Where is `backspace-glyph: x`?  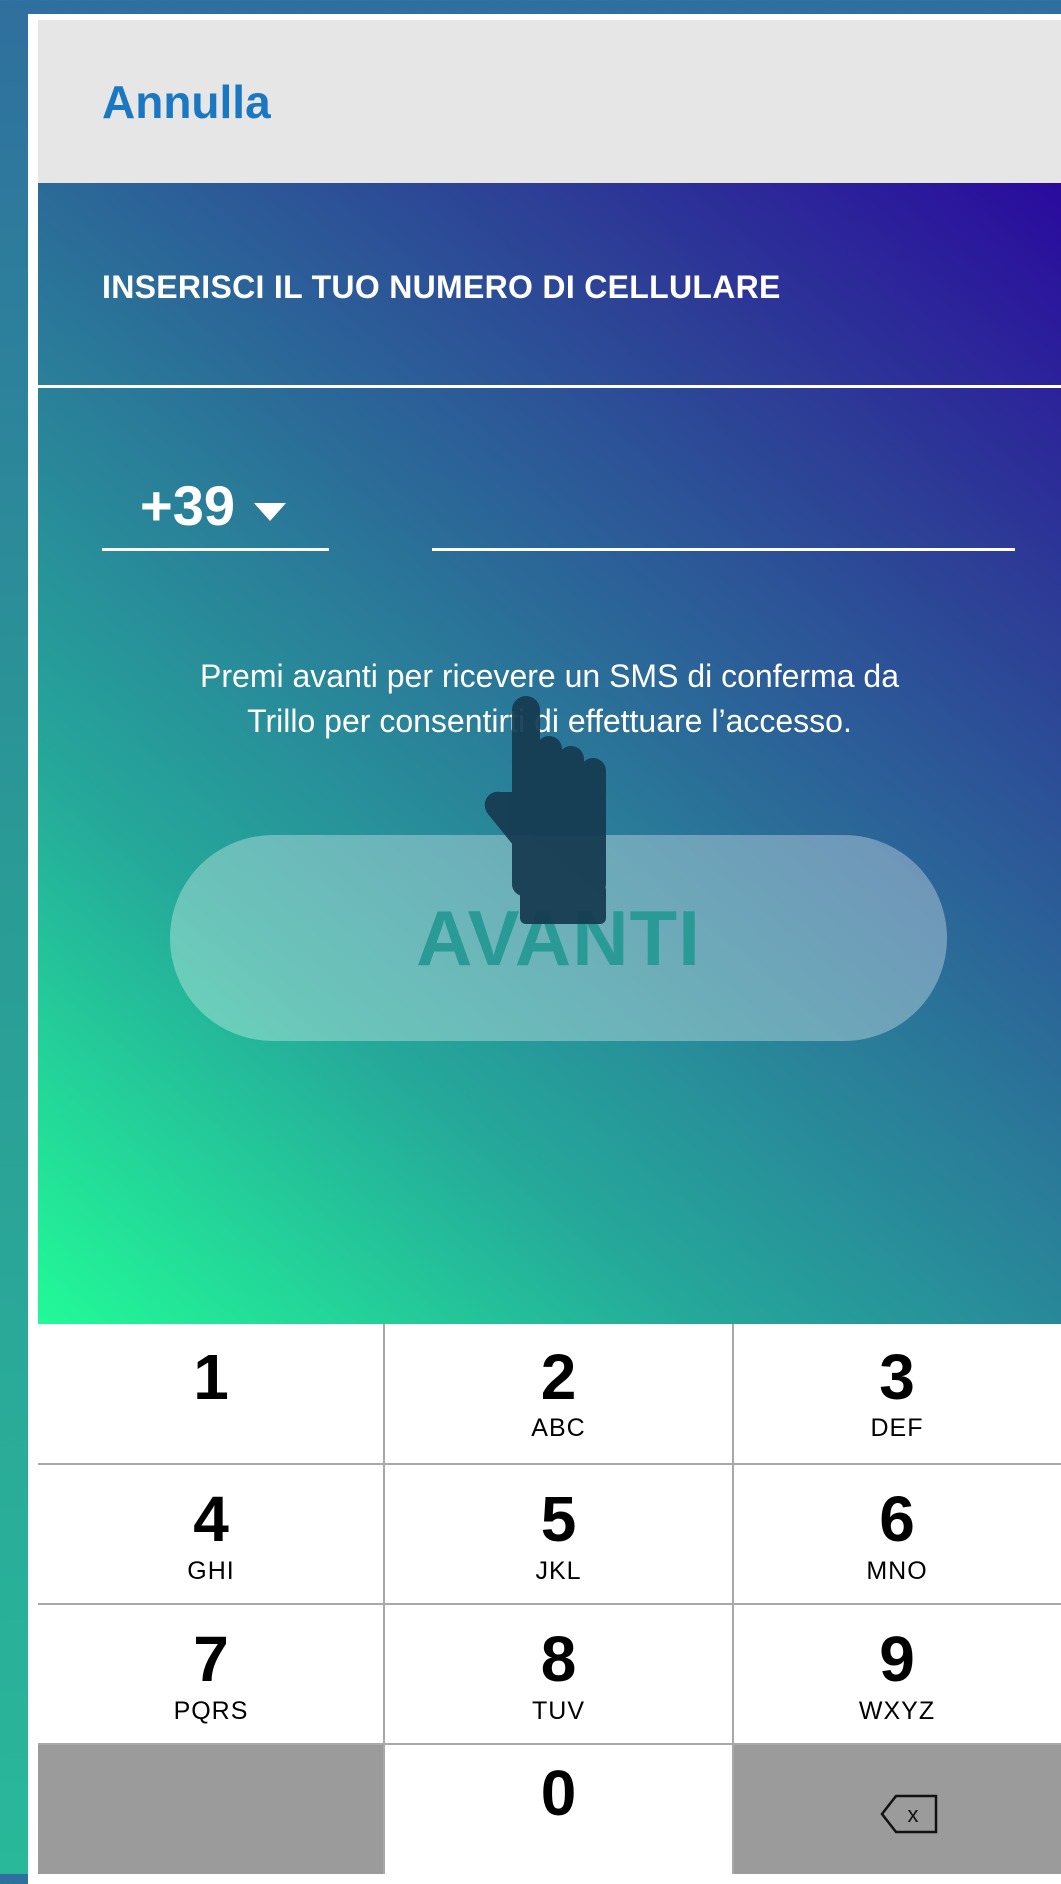
backspace-glyph: x is located at coordinates (913, 1814).